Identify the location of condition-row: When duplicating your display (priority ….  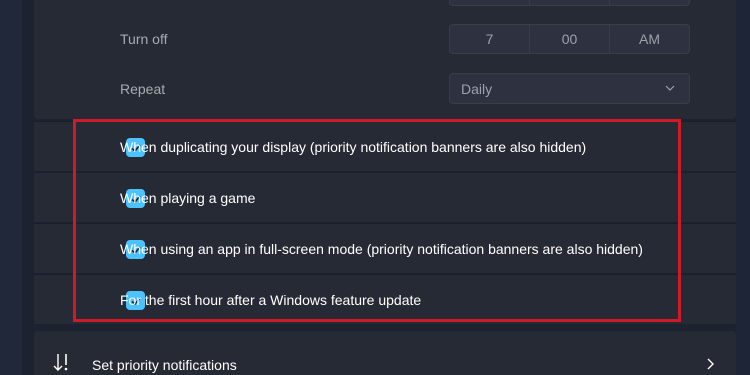
(385, 146).